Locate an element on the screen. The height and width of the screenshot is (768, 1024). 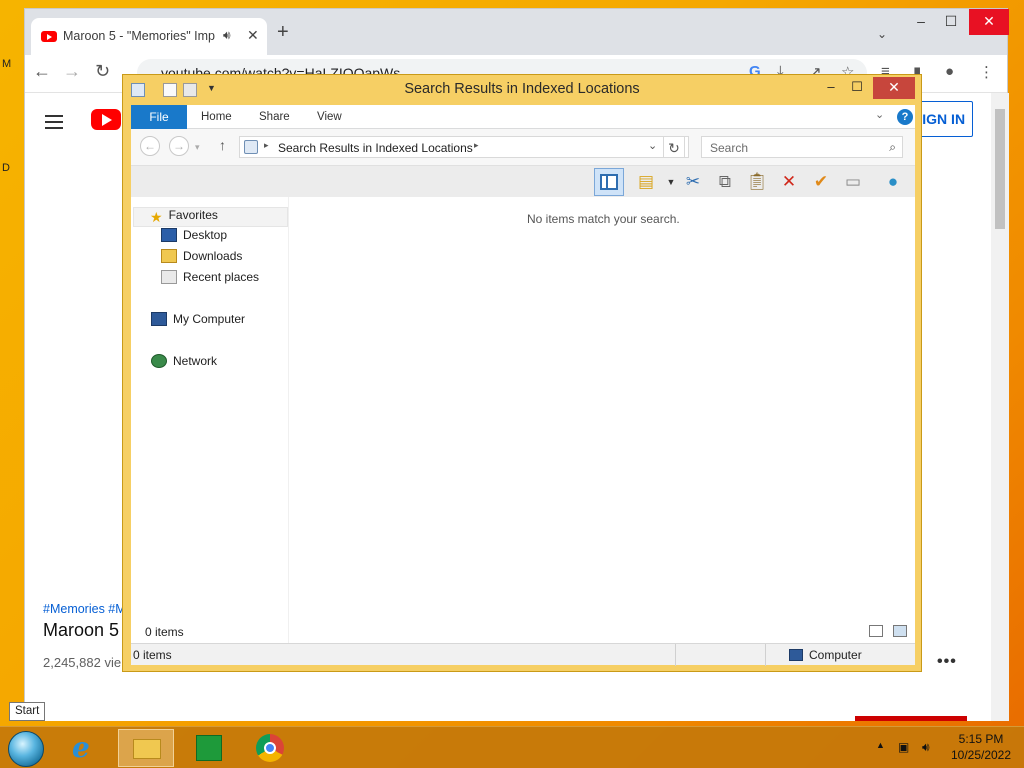
nav-label: Favorites is located at coordinates (193, 215).